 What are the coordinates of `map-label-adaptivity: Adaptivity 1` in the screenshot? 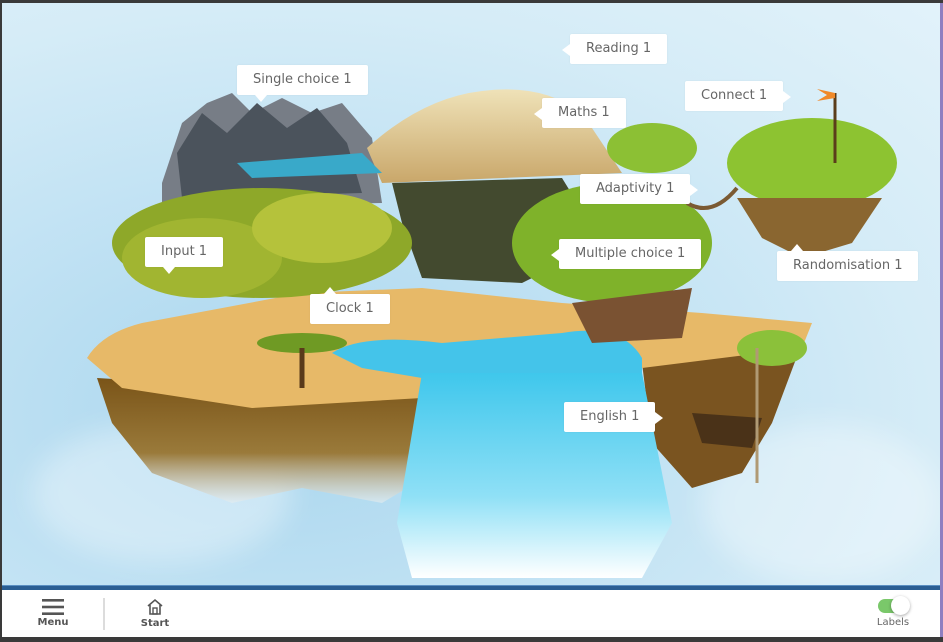 It's located at (639, 189).